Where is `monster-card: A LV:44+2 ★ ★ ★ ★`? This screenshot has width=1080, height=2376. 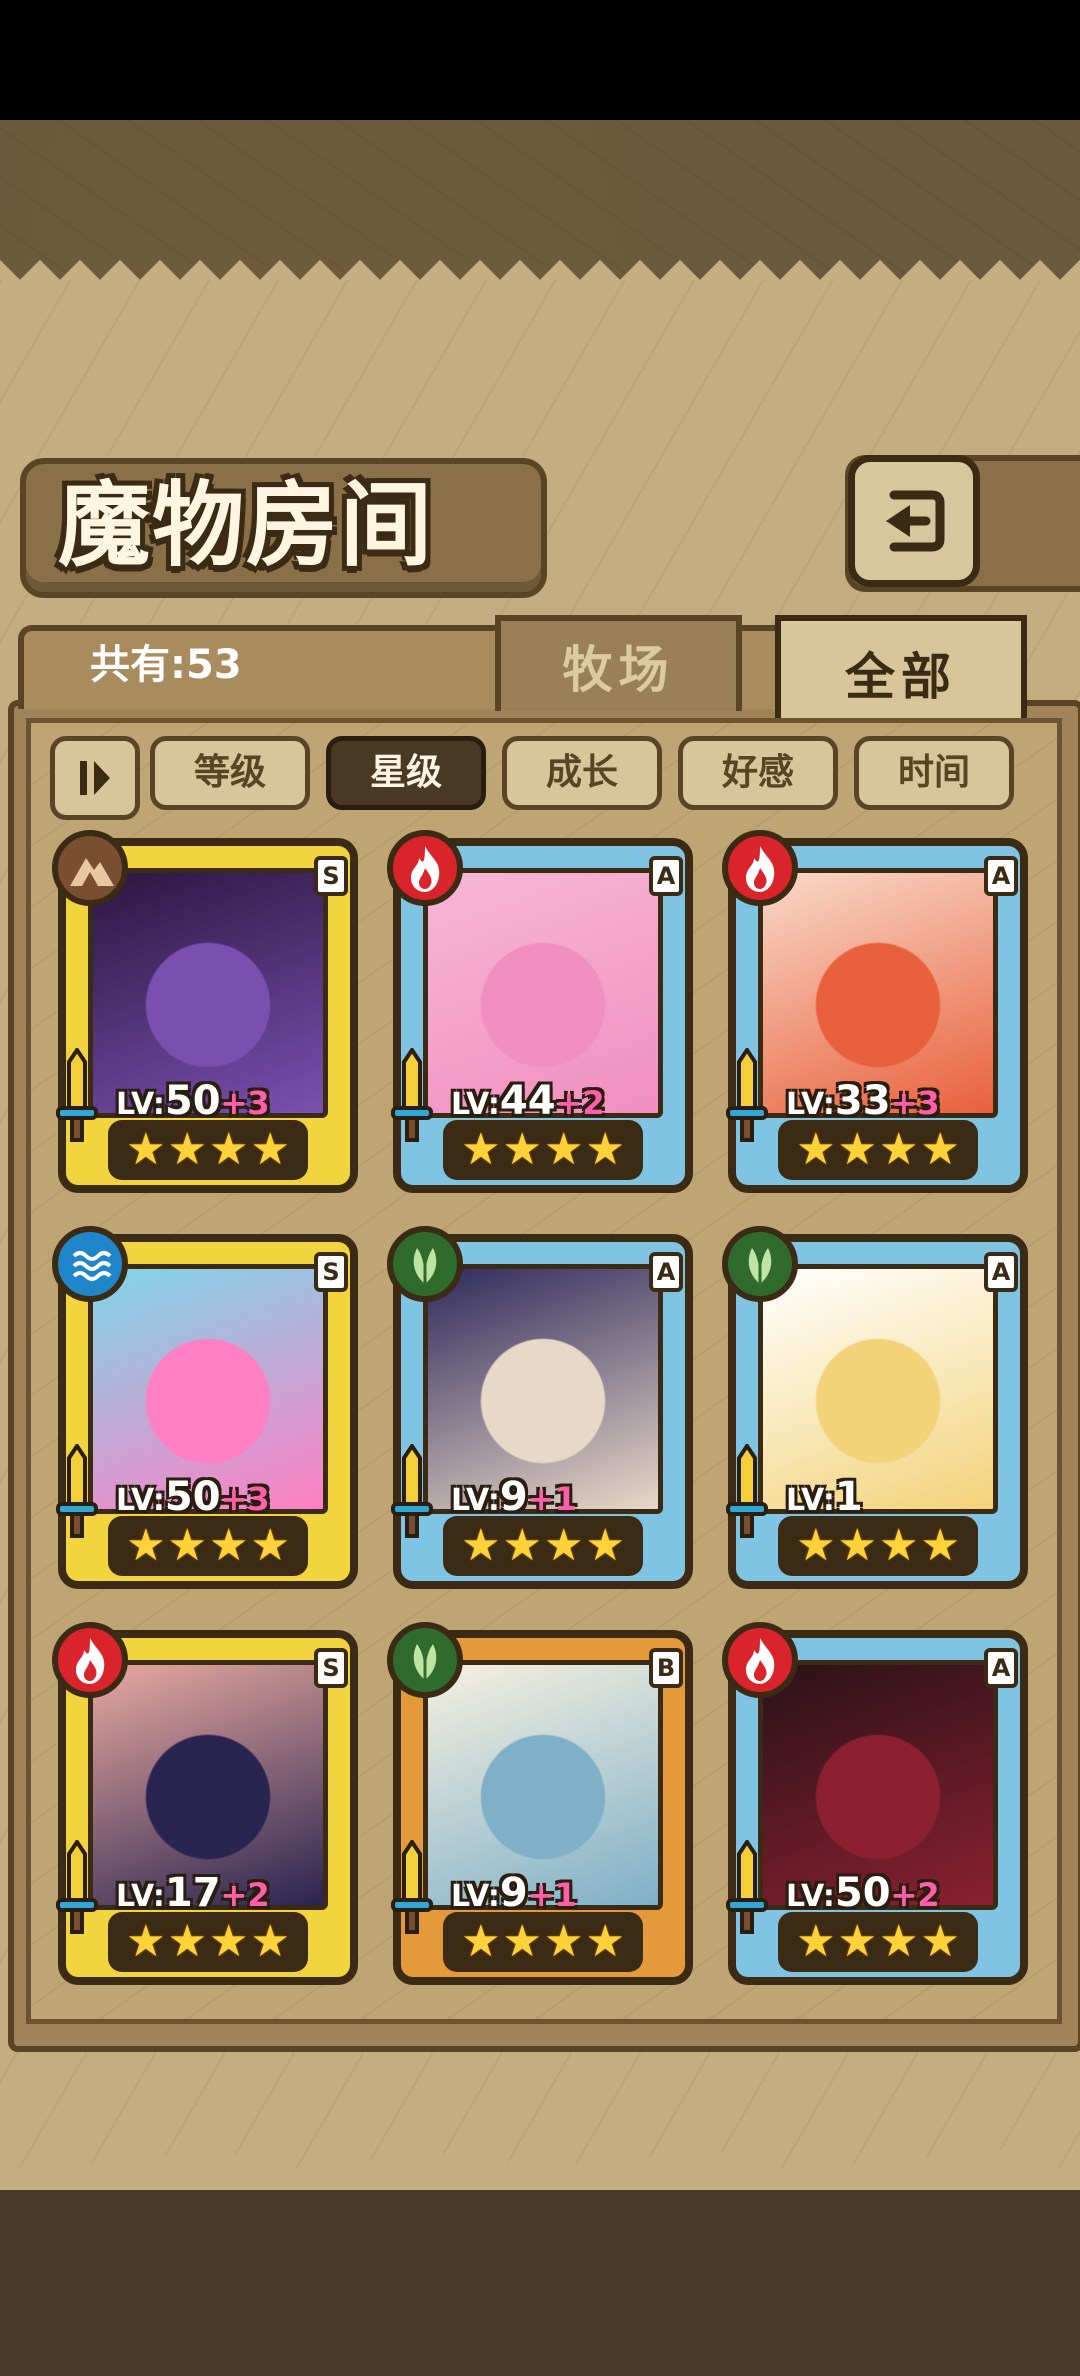
monster-card: A LV:44+2 ★ ★ ★ ★ is located at coordinates (540, 1019).